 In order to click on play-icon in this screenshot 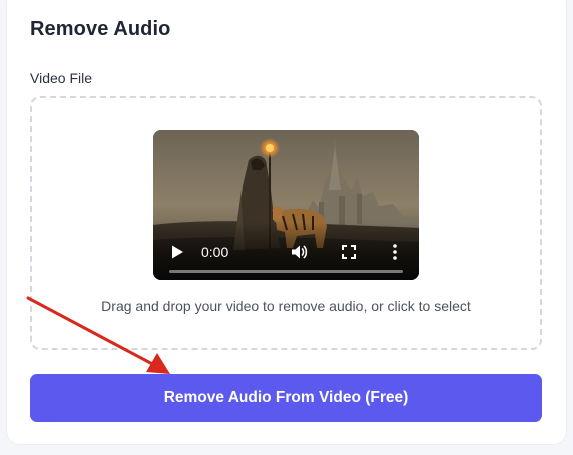, I will do `click(177, 252)`.